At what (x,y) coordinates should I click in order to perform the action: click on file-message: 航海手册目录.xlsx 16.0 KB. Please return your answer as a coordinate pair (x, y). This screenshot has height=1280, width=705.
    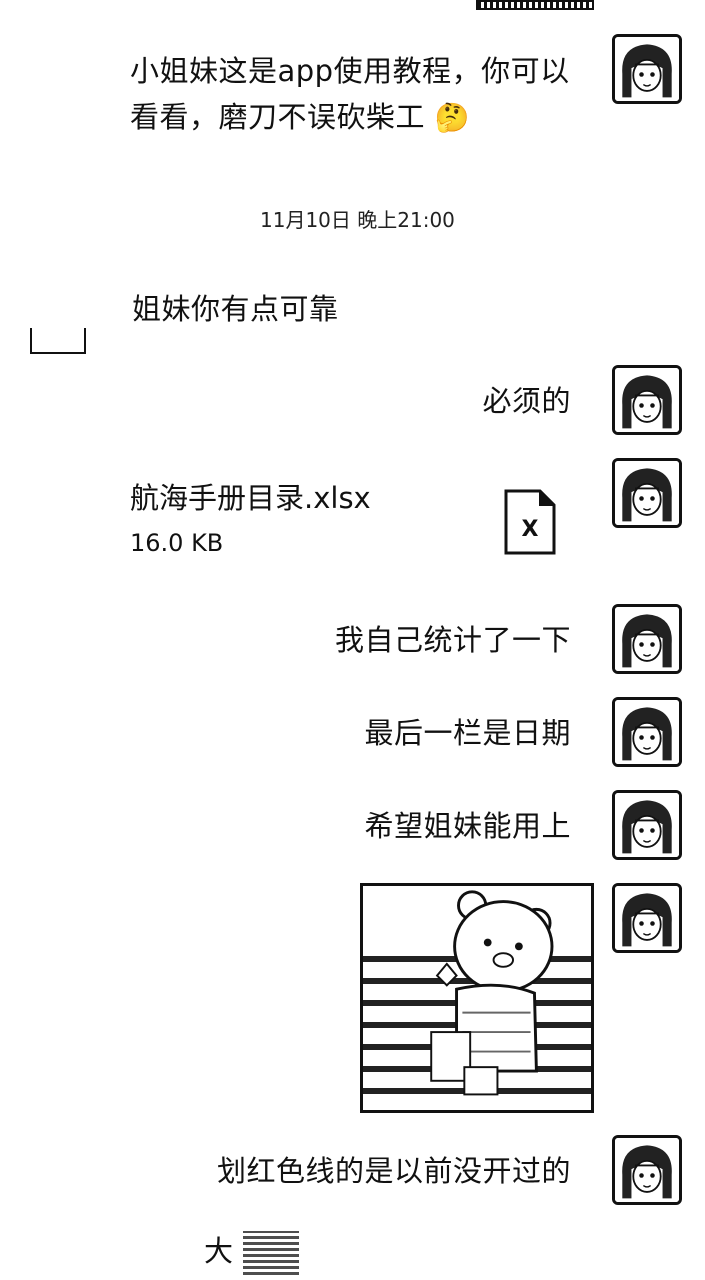
    Looking at the image, I should click on (250, 516).